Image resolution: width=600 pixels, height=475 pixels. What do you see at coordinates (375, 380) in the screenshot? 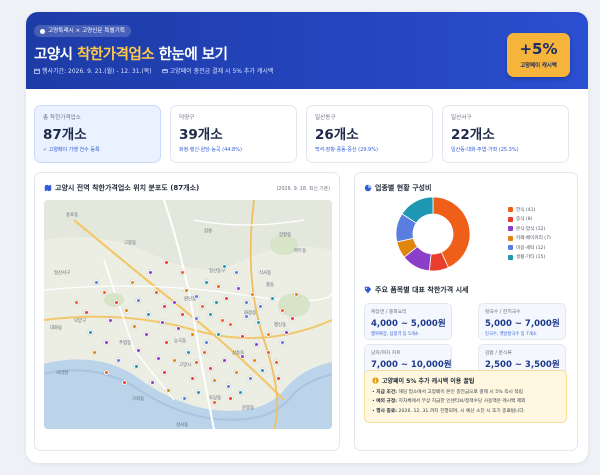
I see `info-icon` at bounding box center [375, 380].